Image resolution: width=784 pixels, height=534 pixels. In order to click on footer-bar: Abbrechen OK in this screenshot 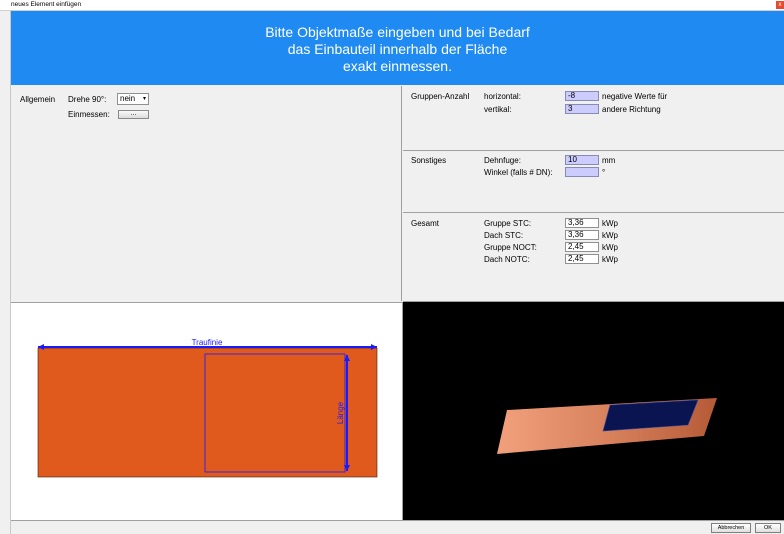, I will do `click(397, 527)`.